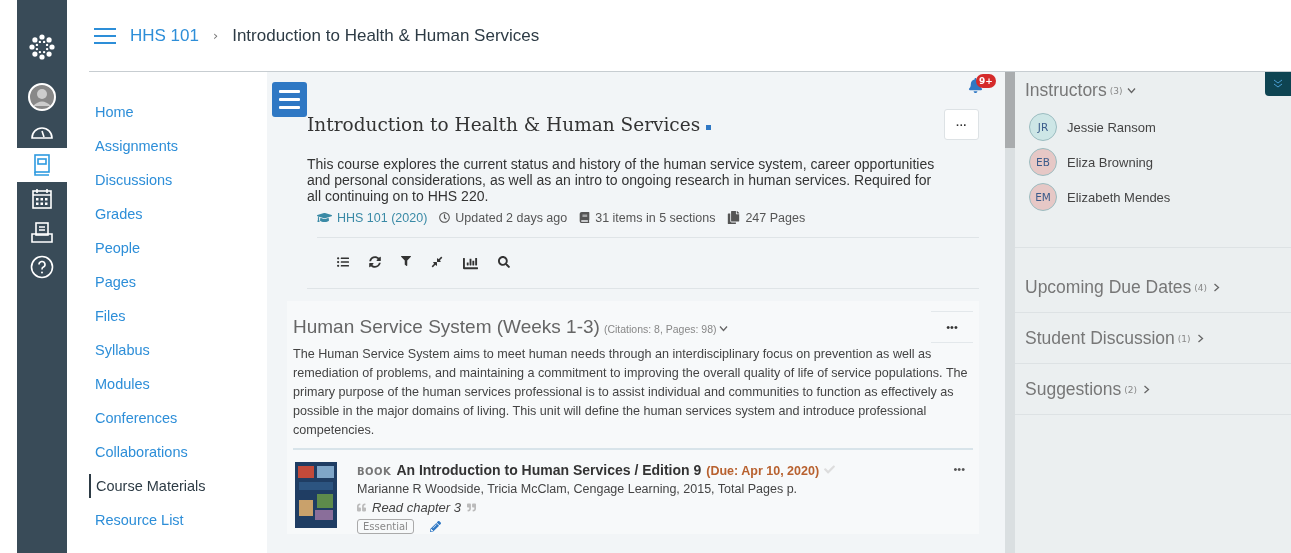  What do you see at coordinates (1116, 90) in the screenshot?
I see `instructors-count: (3)` at bounding box center [1116, 90].